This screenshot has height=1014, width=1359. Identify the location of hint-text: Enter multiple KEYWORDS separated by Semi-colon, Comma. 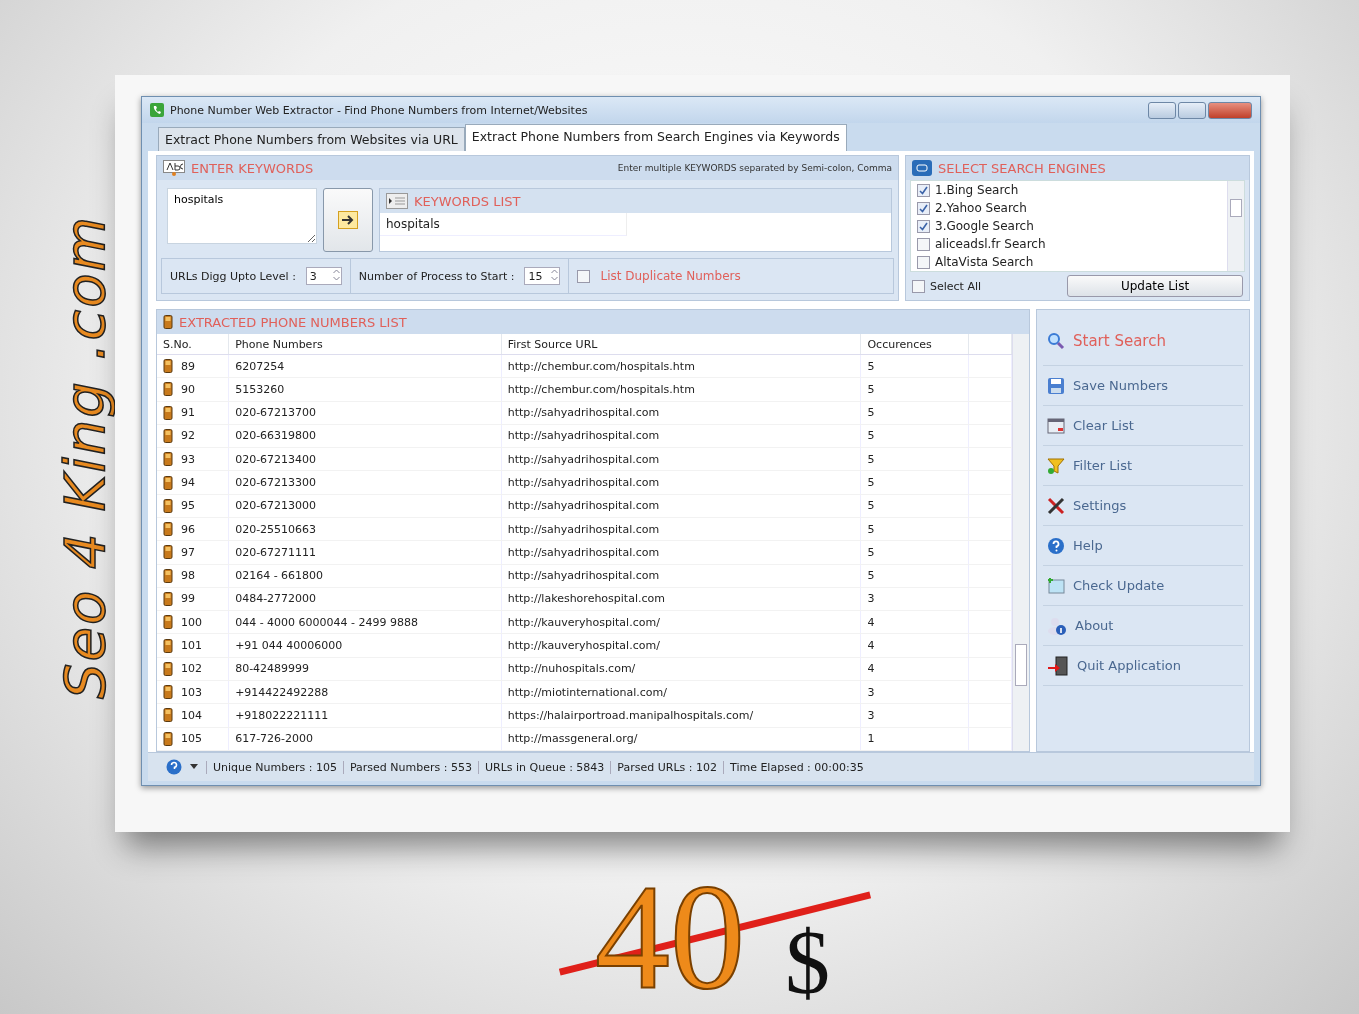
(754, 168).